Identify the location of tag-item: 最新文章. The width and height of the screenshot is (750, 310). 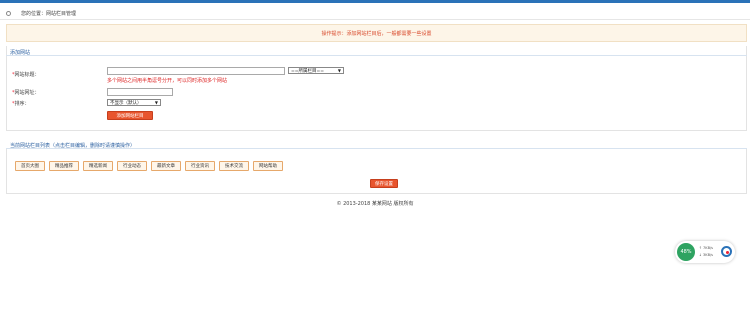
(166, 166).